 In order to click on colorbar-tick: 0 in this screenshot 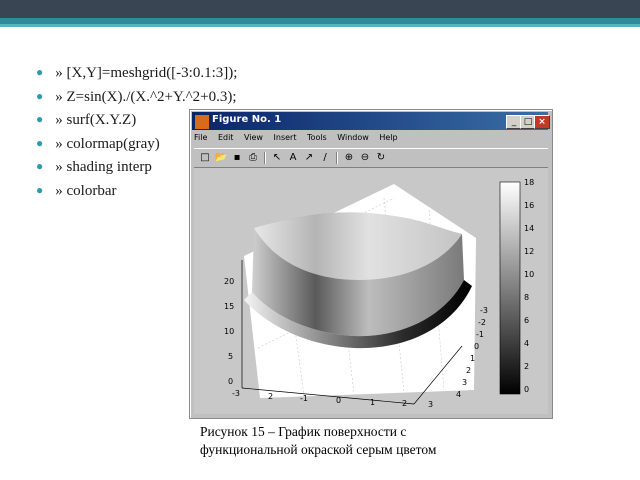, I will do `click(527, 389)`.